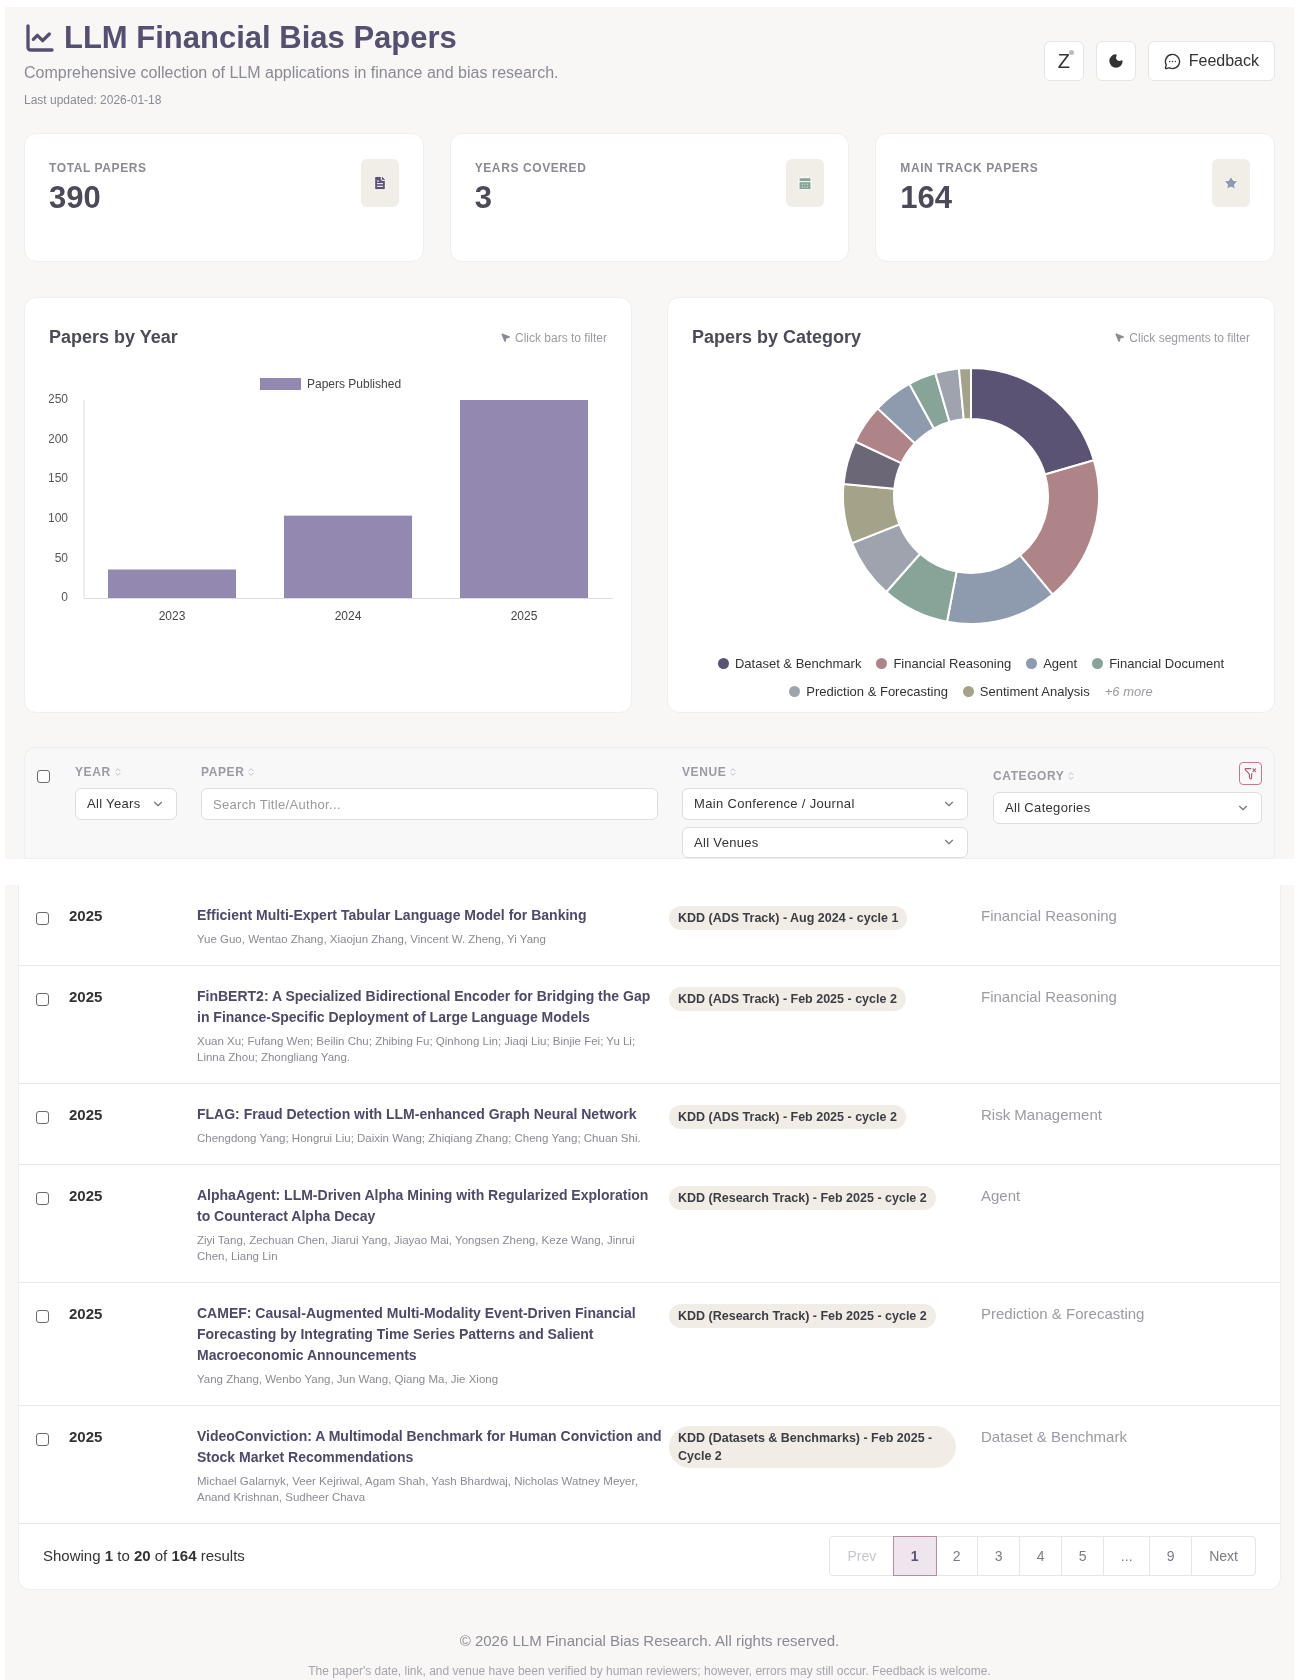 The image size is (1299, 1680). I want to click on axis-tick-label: 50, so click(61, 557).